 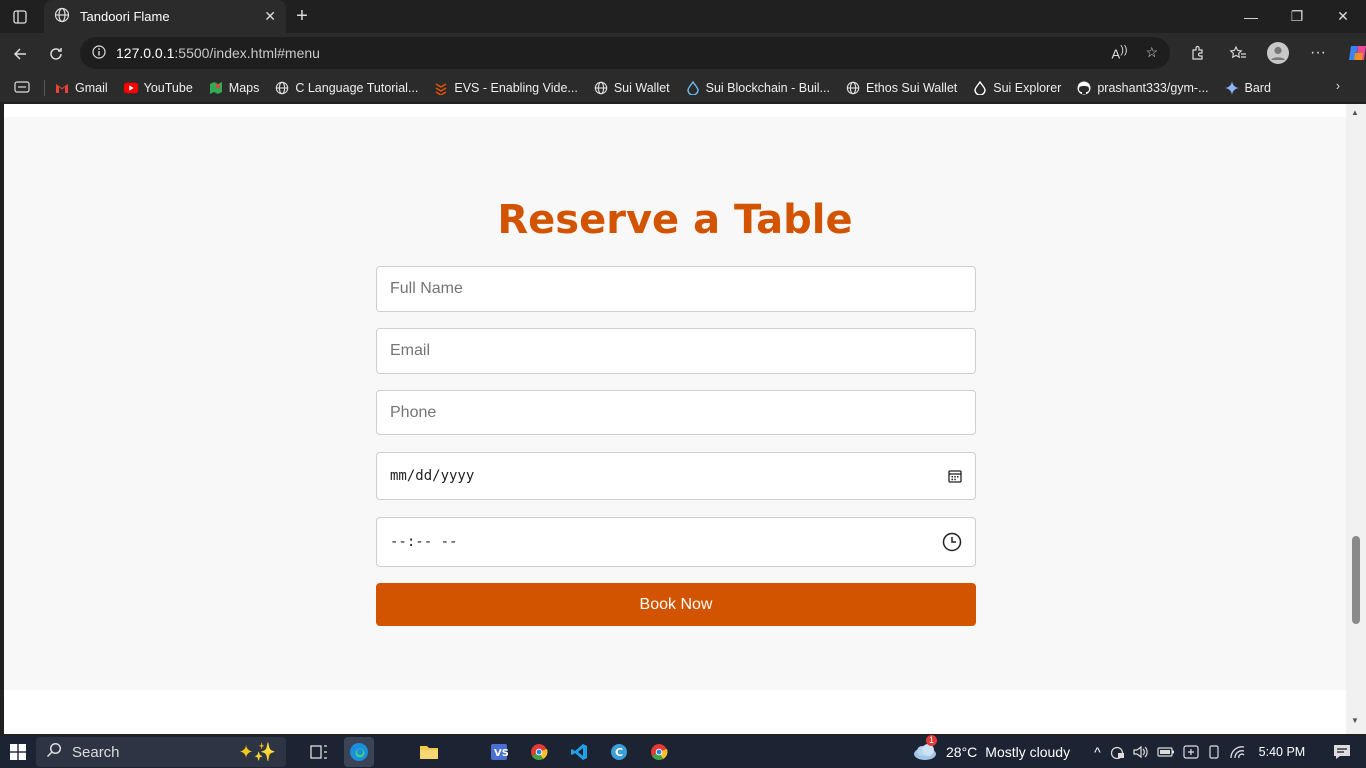 What do you see at coordinates (319, 752) in the screenshot?
I see `task-view-icon` at bounding box center [319, 752].